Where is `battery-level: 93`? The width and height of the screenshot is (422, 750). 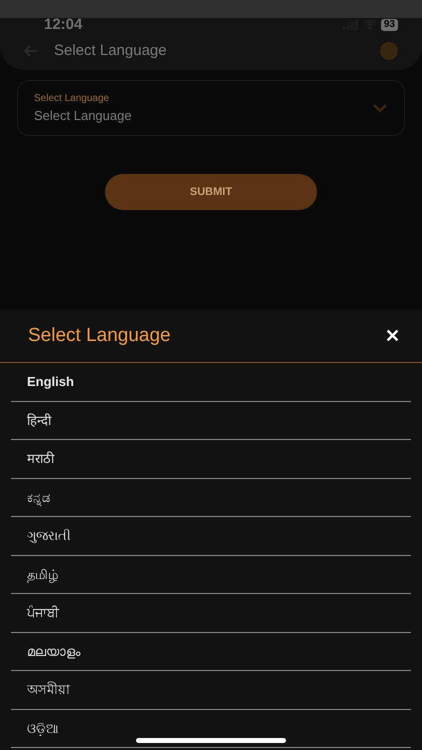
battery-level: 93 is located at coordinates (389, 25).